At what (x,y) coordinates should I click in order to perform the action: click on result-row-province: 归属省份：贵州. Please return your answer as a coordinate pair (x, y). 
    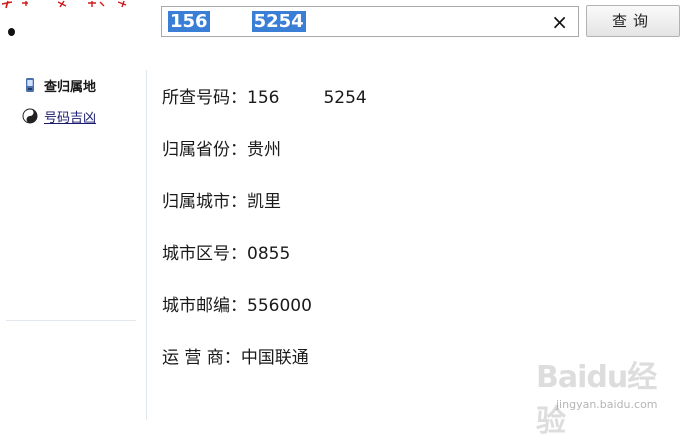
    Looking at the image, I should click on (221, 150).